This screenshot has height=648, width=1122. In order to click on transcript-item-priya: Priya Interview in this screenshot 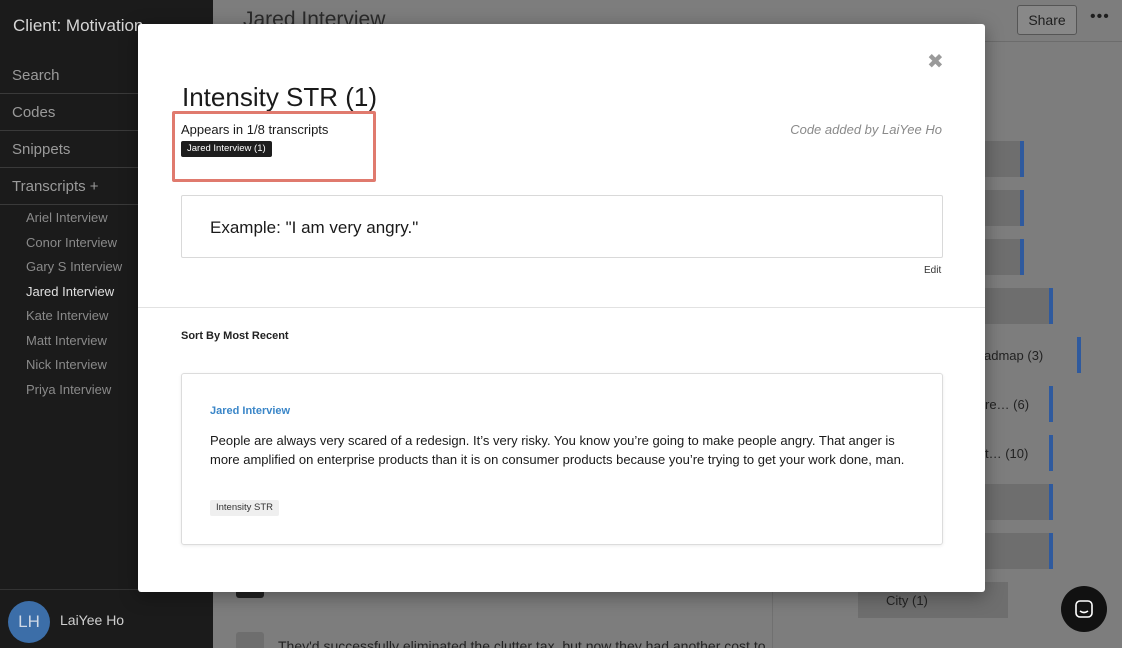, I will do `click(74, 394)`.